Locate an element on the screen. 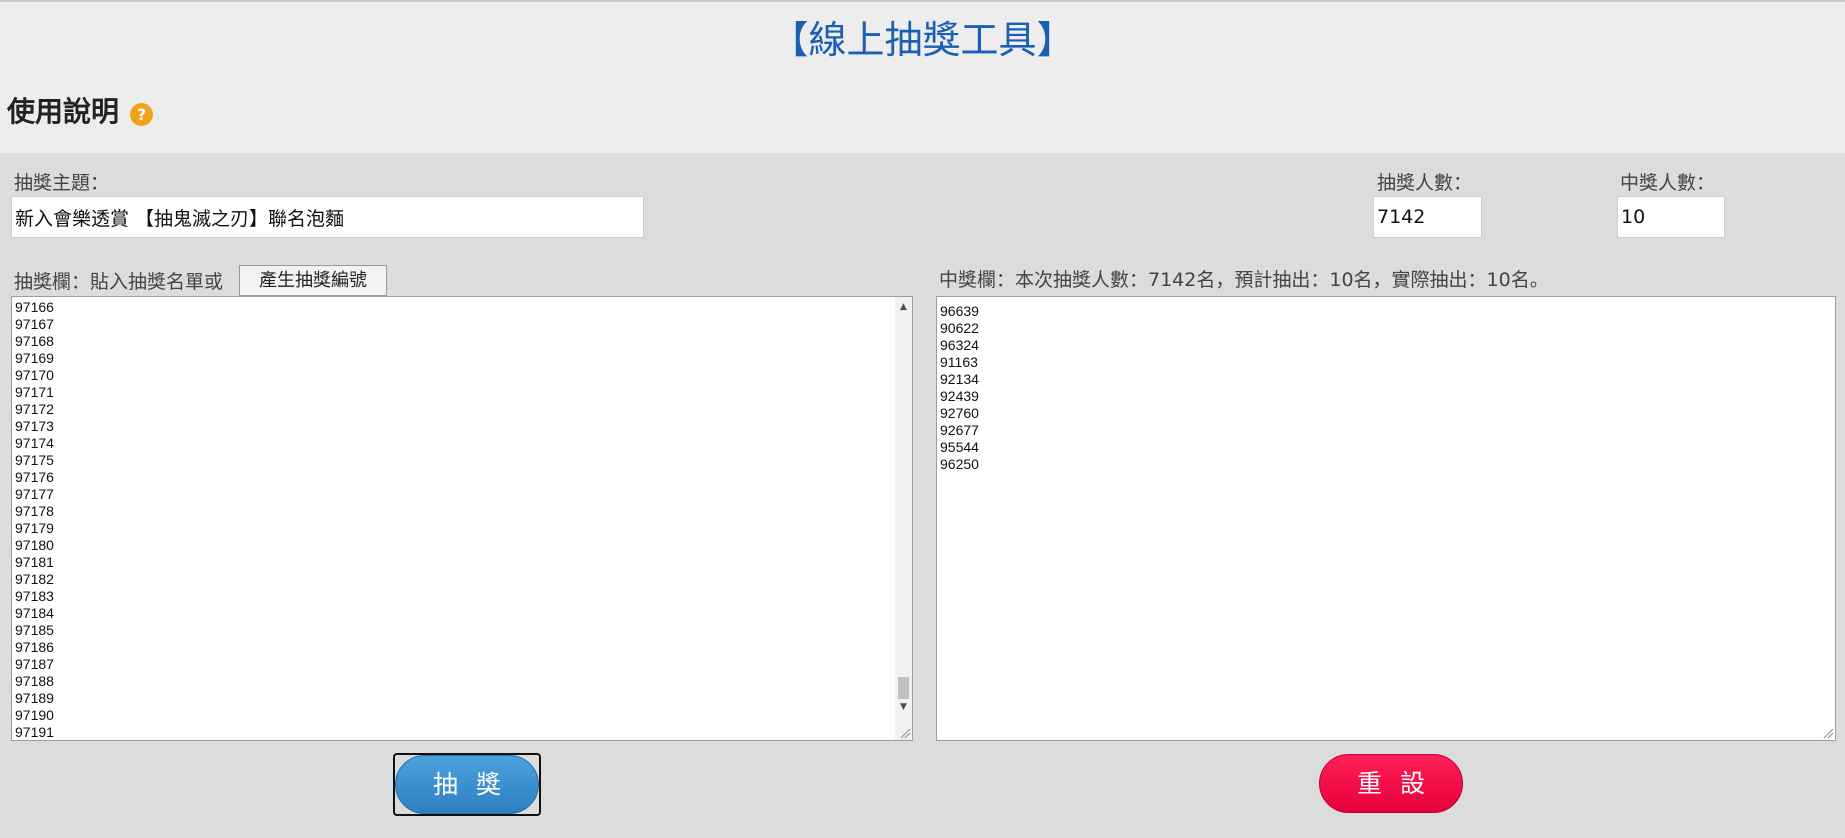 This screenshot has width=1845, height=838. draw-list-item: 97171 is located at coordinates (34, 392).